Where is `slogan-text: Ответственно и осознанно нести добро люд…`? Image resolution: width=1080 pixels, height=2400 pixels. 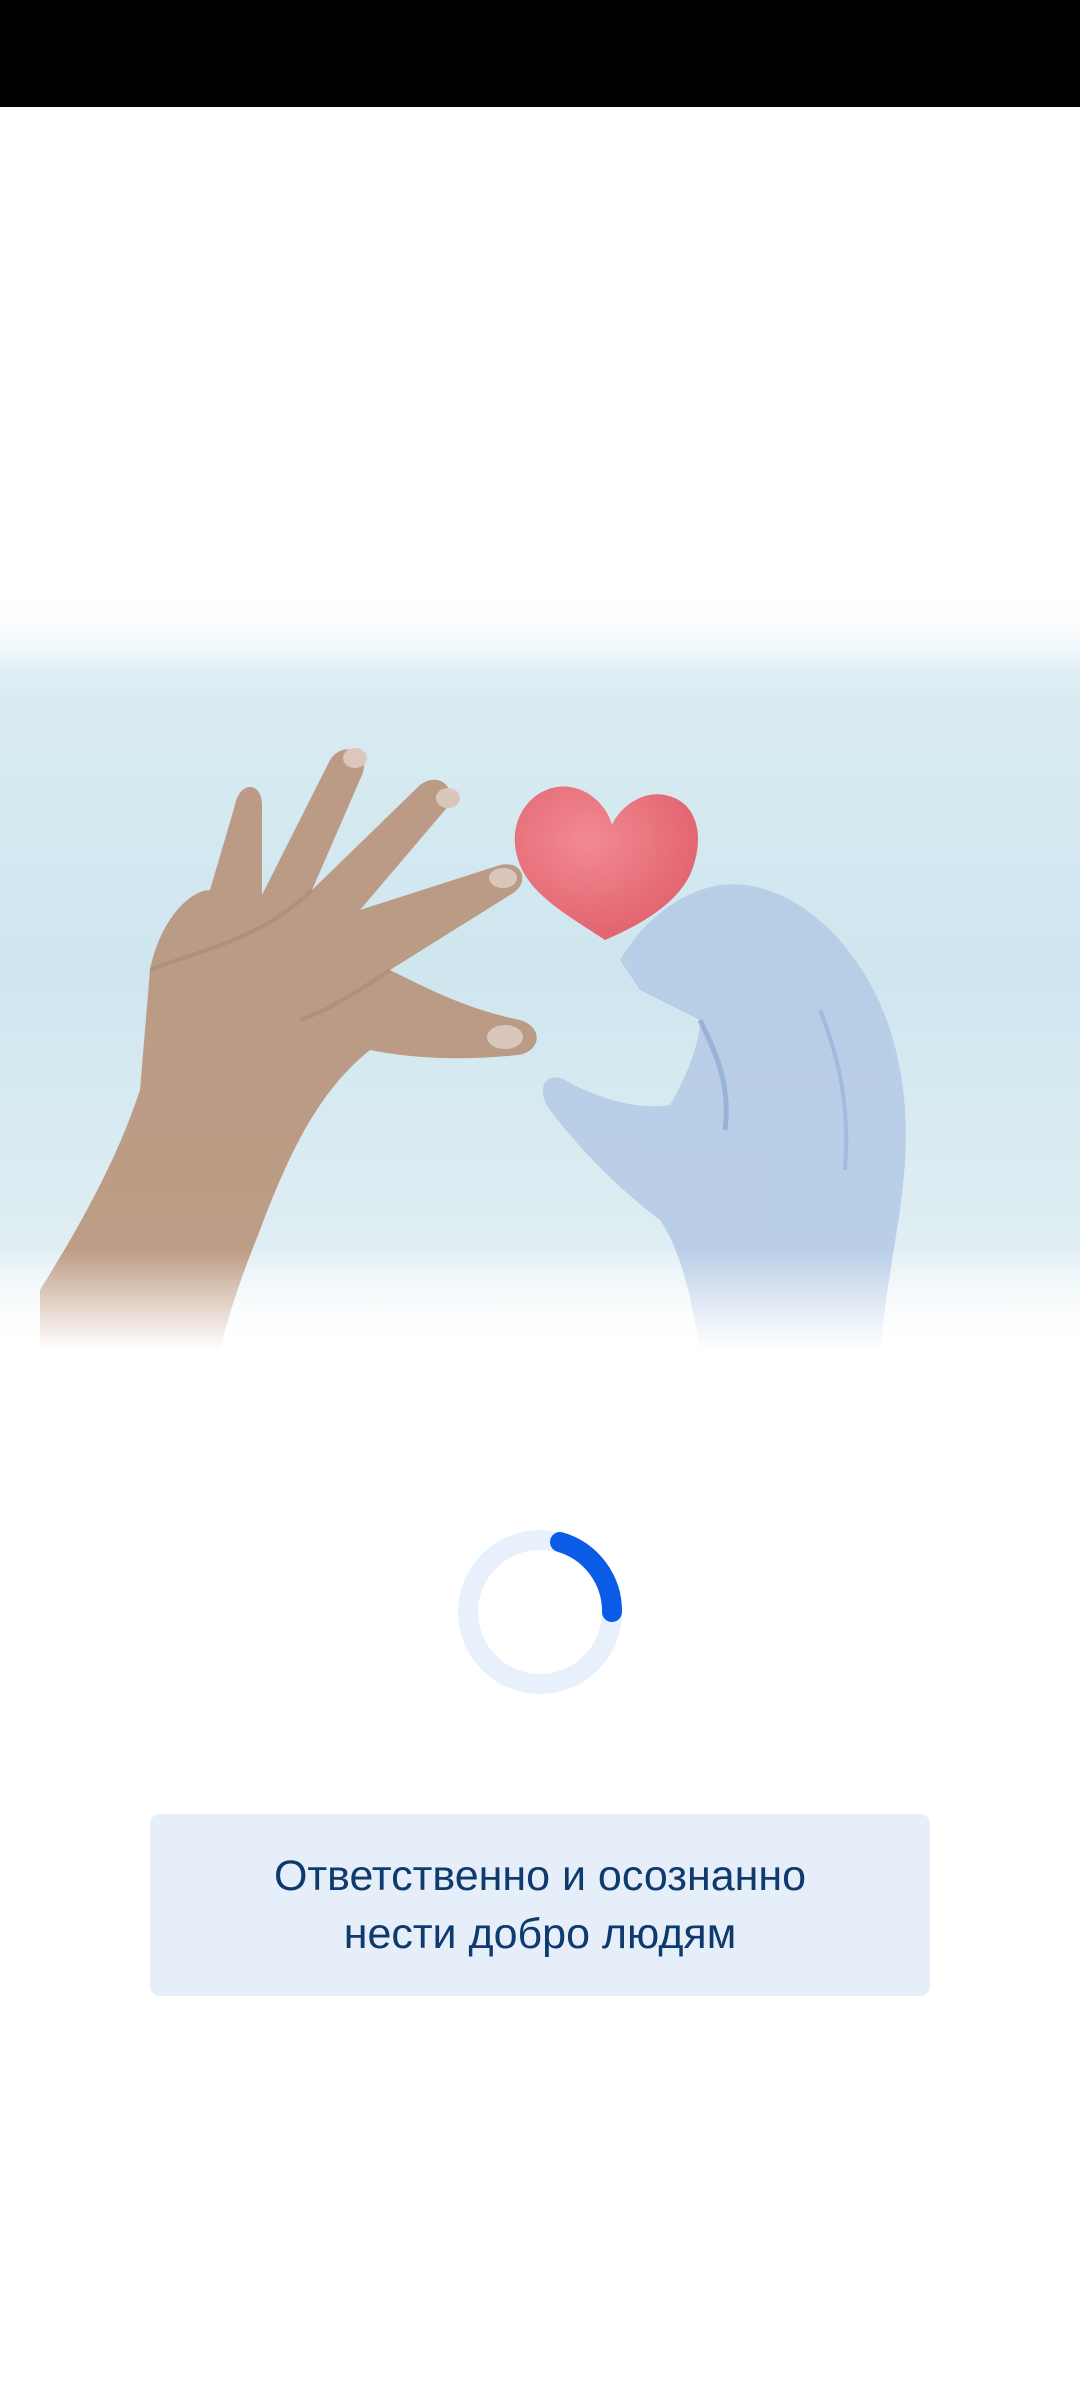 slogan-text: Ответственно и осознанно нести добро люд… is located at coordinates (540, 1905).